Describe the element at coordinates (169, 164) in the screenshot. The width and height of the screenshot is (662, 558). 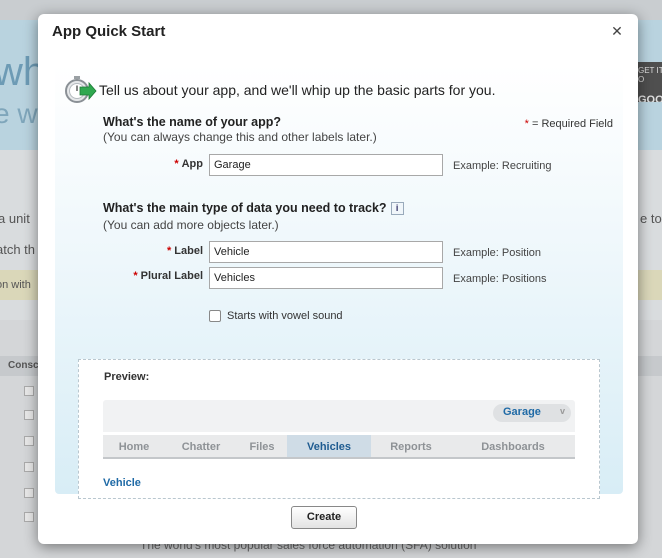
I see `app-field-label: * App` at that location.